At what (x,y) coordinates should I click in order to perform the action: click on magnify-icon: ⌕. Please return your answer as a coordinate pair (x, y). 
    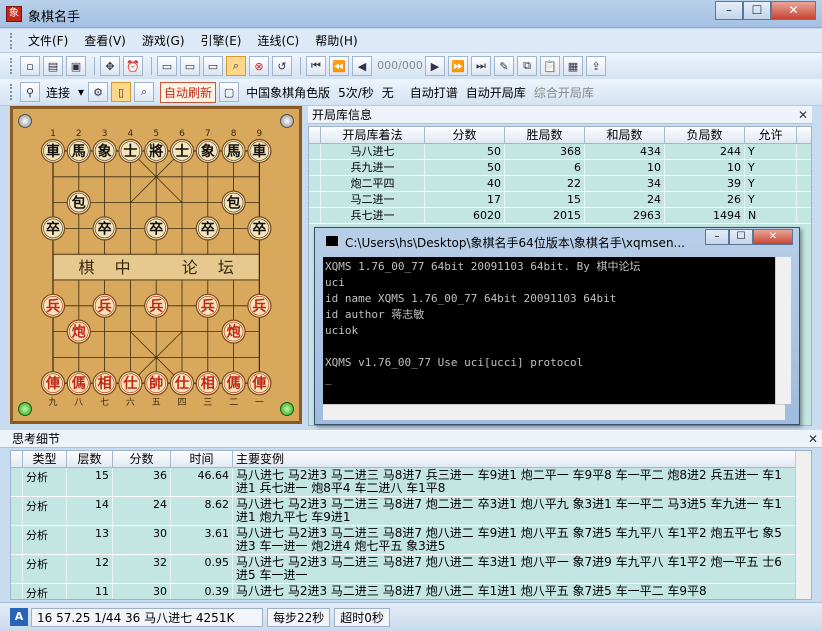
    Looking at the image, I should click on (144, 92).